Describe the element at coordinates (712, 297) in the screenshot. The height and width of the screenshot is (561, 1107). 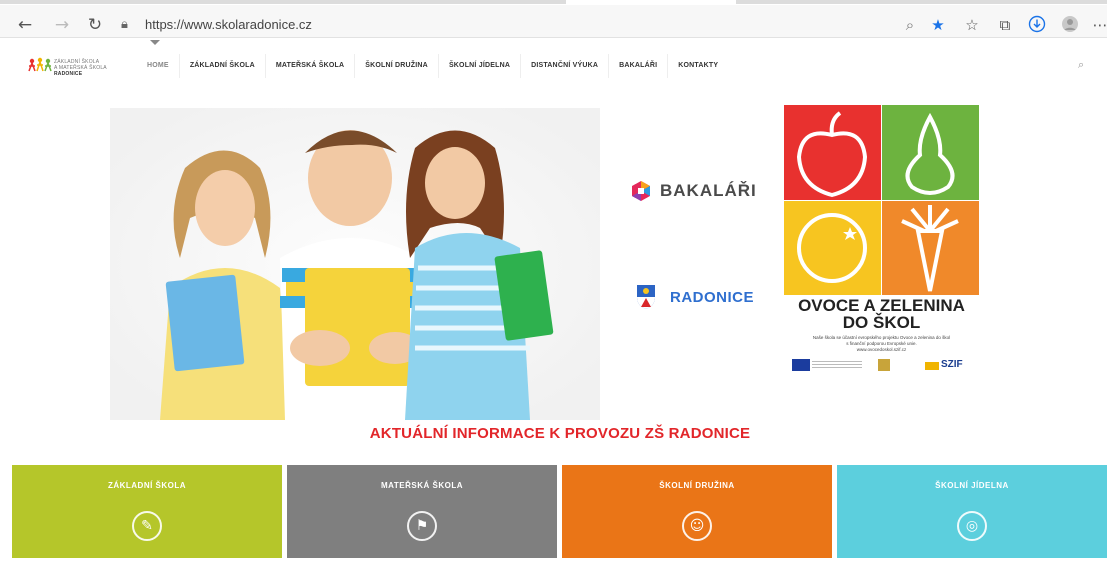
I see `radonice-label: RADONICE` at that location.